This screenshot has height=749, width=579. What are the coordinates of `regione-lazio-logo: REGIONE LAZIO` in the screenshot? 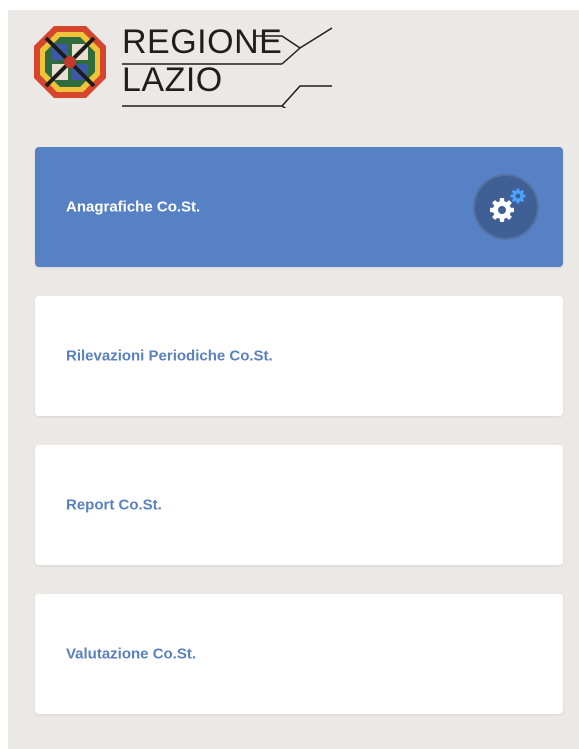 It's located at (192, 63).